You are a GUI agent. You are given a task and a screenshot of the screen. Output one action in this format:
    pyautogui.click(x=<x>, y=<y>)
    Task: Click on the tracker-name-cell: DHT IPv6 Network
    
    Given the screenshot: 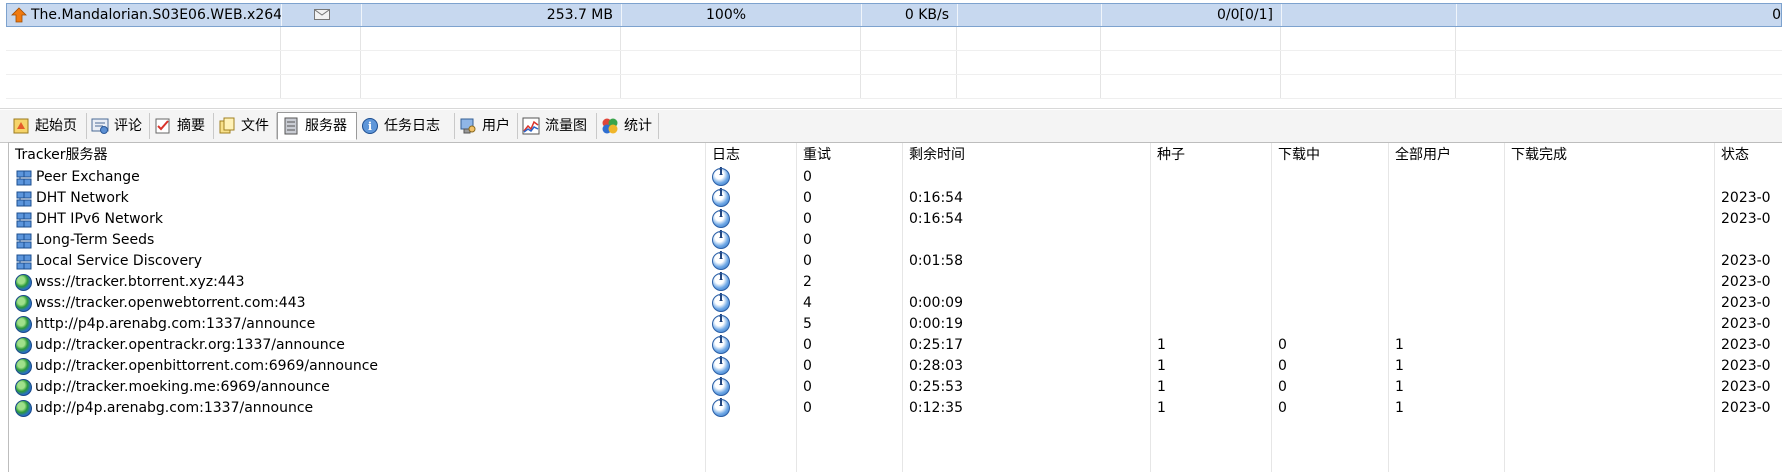 What is the action you would take?
    pyautogui.click(x=357, y=219)
    